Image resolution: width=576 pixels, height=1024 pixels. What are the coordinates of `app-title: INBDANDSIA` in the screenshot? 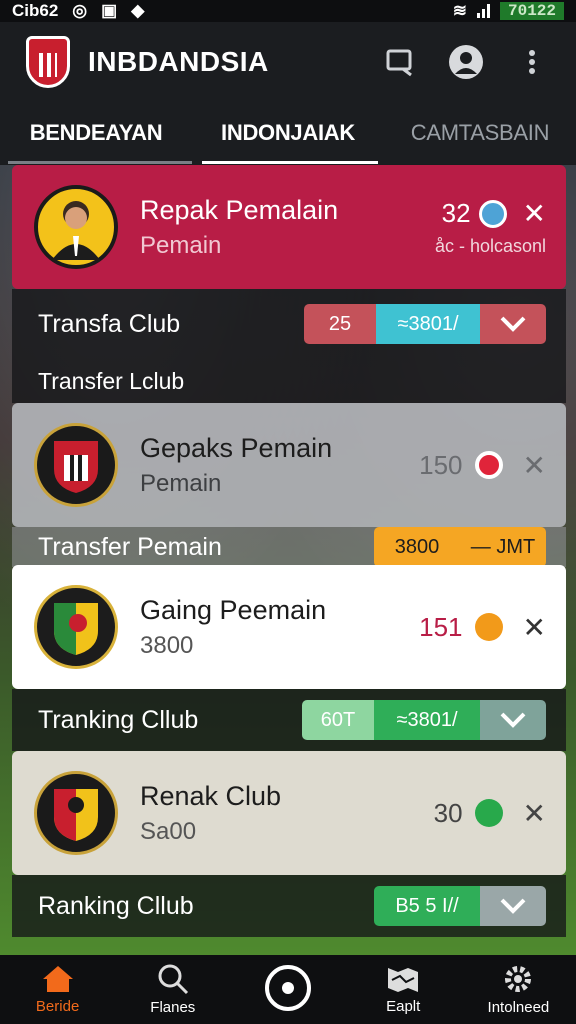 It's located at (178, 61).